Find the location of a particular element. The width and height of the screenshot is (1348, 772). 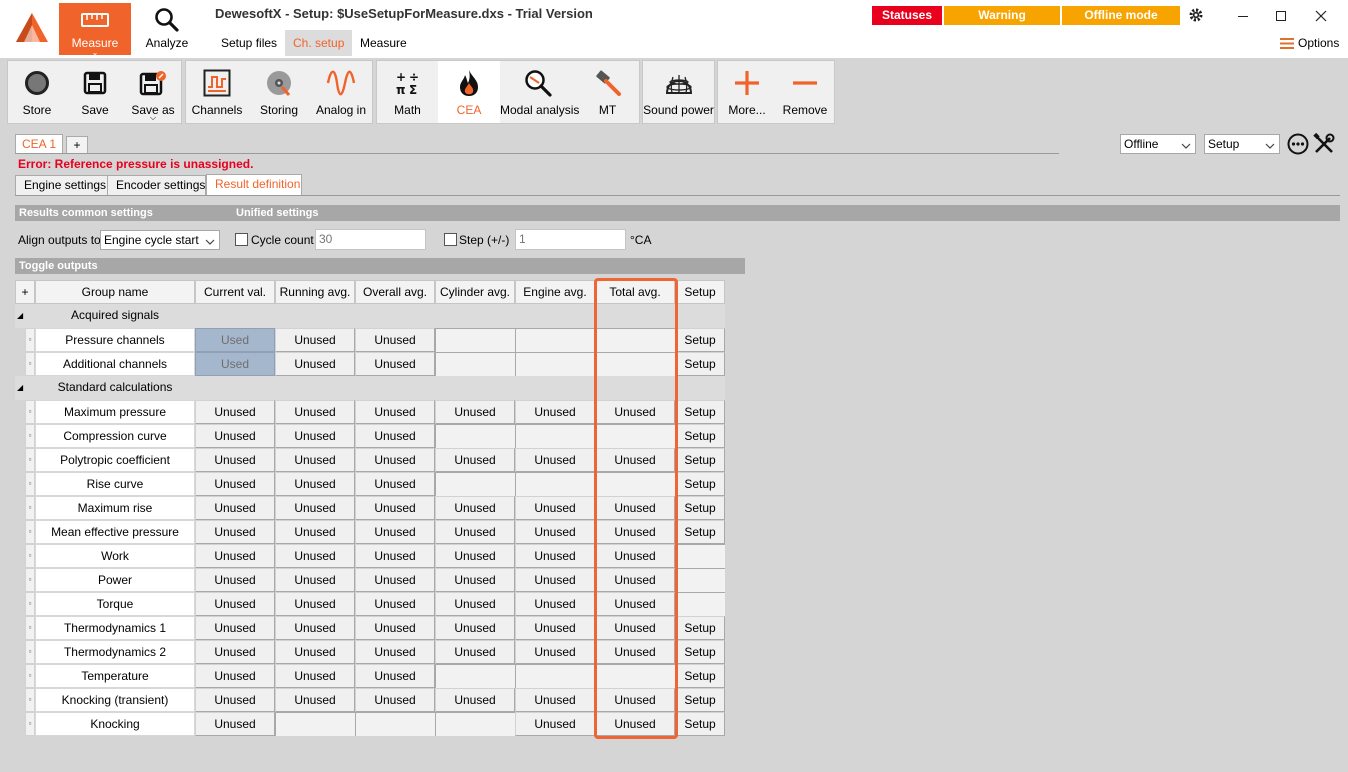

store-button: Store is located at coordinates (37, 92).